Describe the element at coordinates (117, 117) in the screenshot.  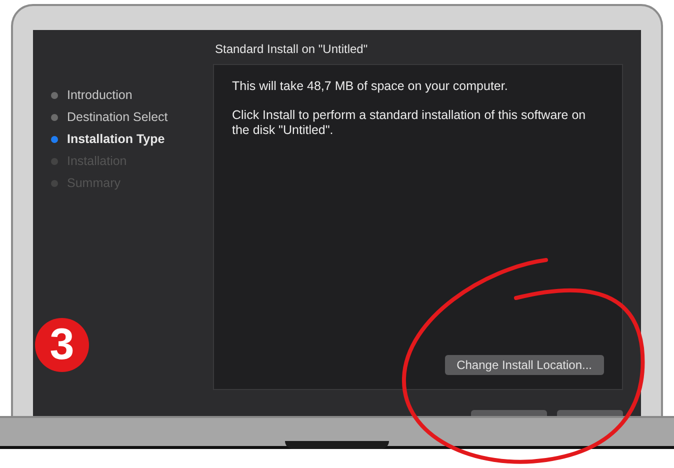
I see `step-label: Destination Select` at that location.